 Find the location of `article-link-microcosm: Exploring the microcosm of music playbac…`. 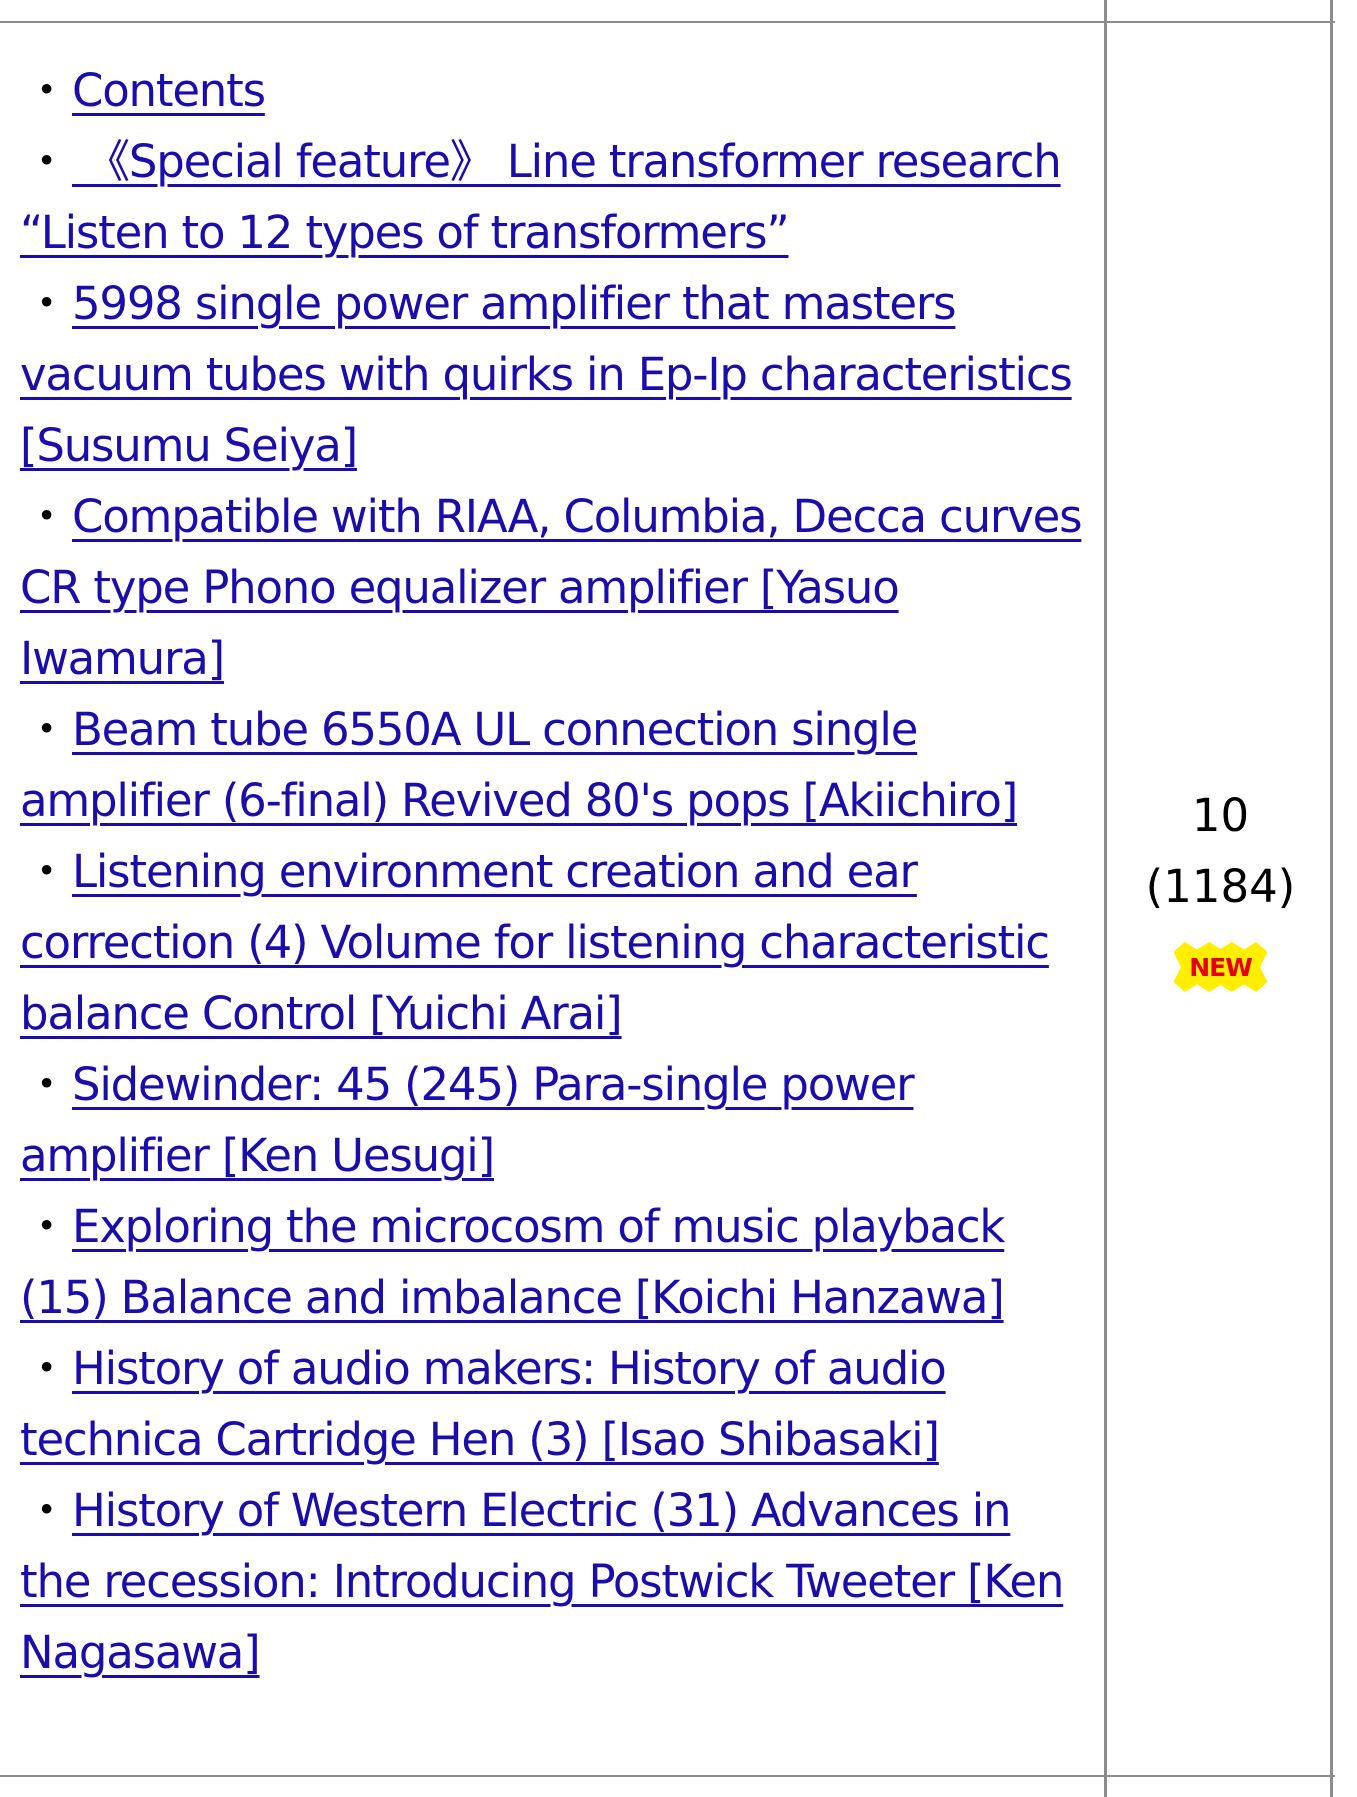

article-link-microcosm: Exploring the microcosm of music playbac… is located at coordinates (512, 1262).